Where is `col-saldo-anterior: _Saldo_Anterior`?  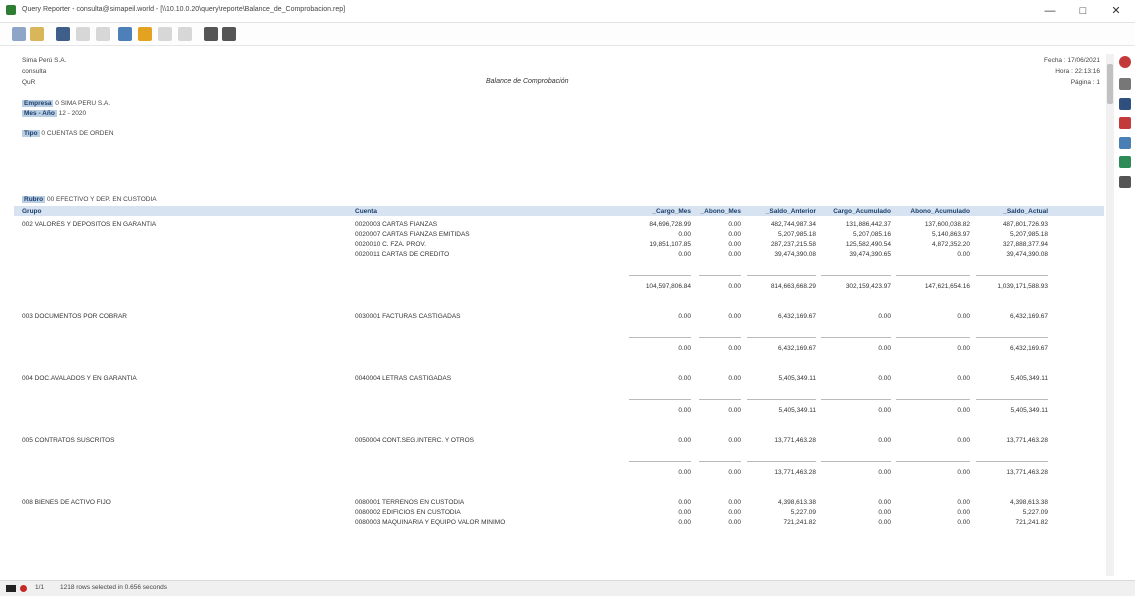 col-saldo-anterior: _Saldo_Anterior is located at coordinates (790, 211).